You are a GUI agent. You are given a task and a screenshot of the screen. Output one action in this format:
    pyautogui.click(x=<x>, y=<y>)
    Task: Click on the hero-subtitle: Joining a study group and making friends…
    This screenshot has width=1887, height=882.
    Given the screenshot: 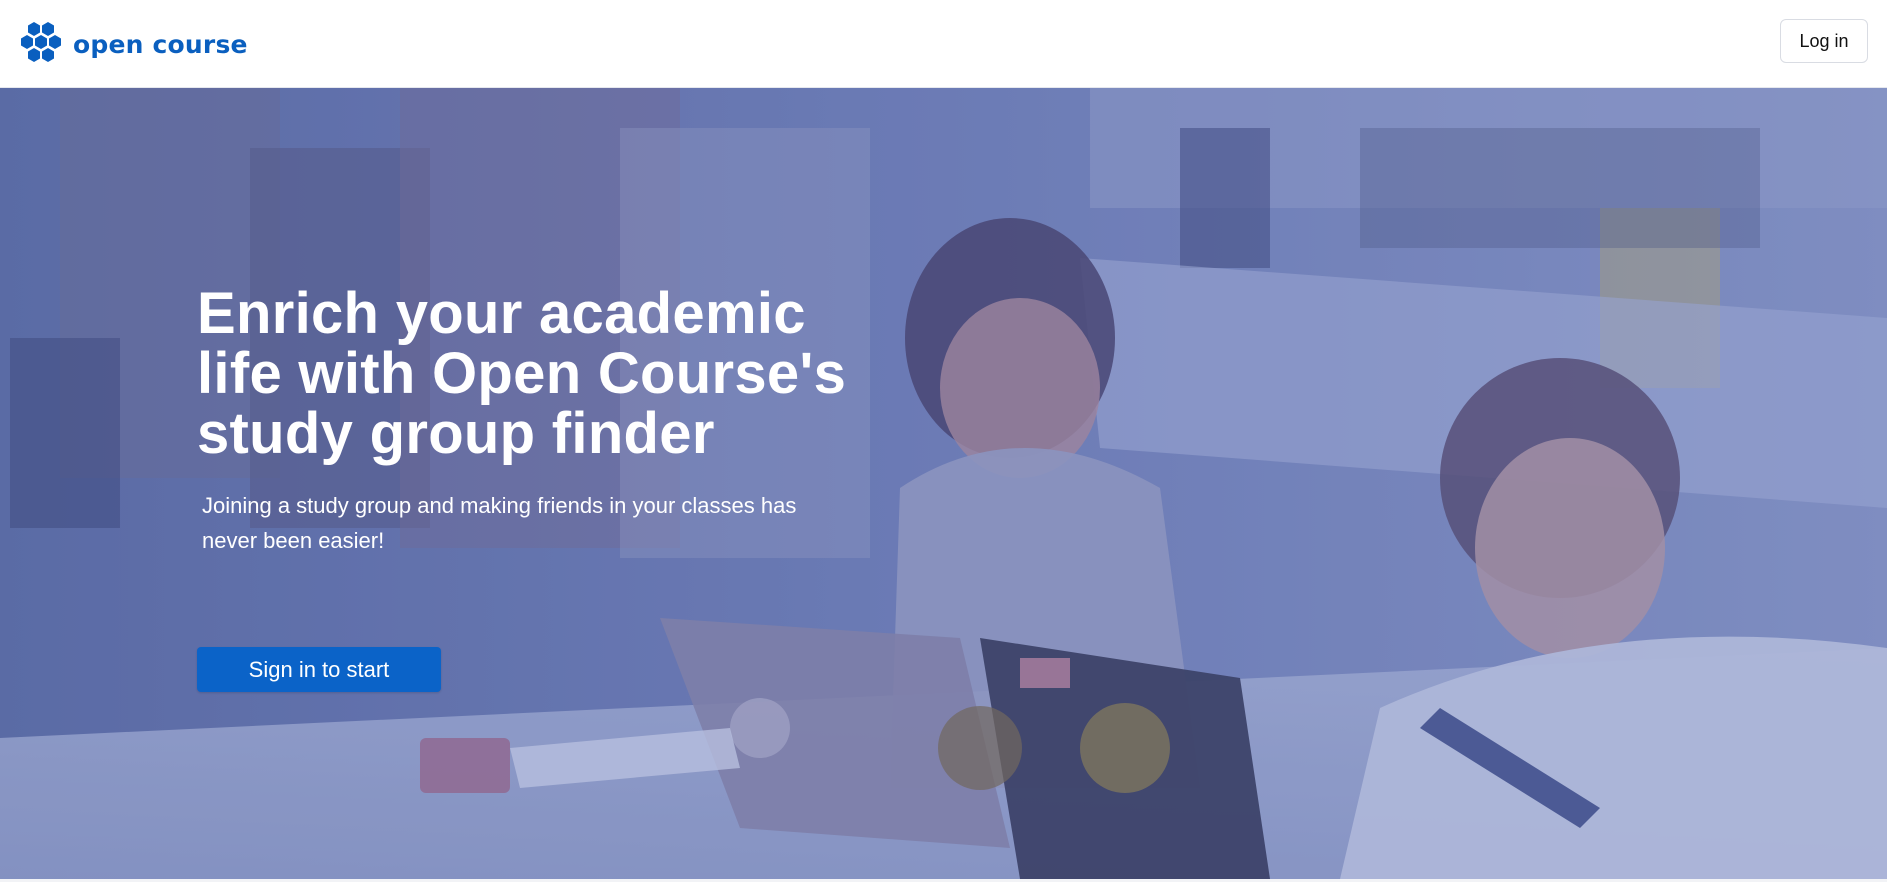 What is the action you would take?
    pyautogui.click(x=499, y=523)
    